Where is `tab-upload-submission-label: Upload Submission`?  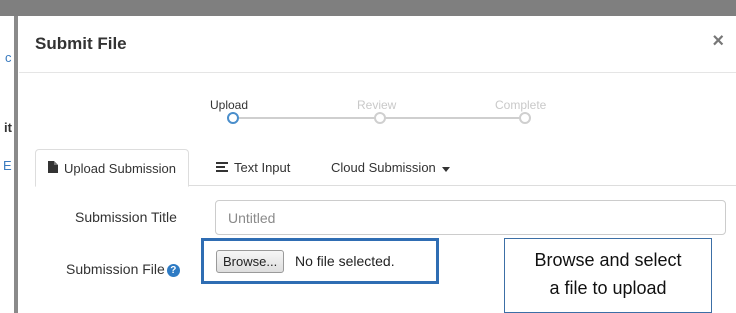 tab-upload-submission-label: Upload Submission is located at coordinates (120, 168).